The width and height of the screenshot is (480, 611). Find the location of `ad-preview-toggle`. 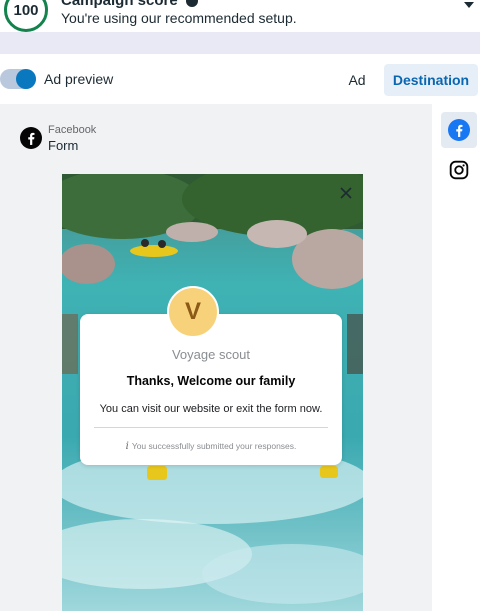

ad-preview-toggle is located at coordinates (18, 79).